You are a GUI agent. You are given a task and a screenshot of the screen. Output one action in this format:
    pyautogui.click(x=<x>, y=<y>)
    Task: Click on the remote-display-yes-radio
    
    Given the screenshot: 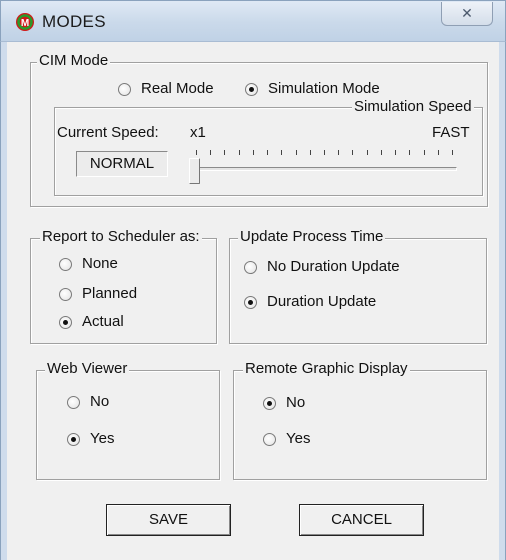 What is the action you would take?
    pyautogui.click(x=269, y=439)
    